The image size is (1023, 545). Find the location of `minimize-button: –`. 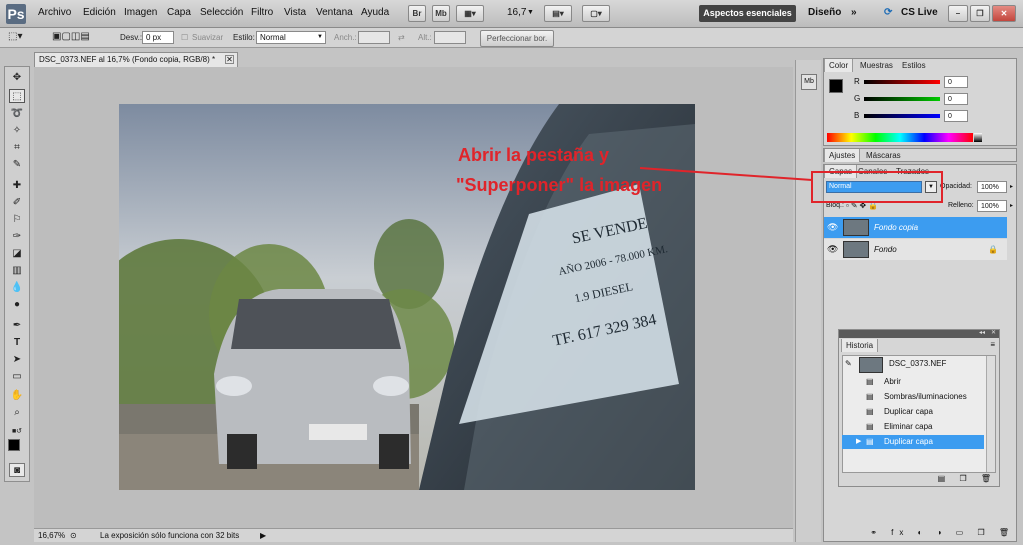

minimize-button: – is located at coordinates (958, 13).